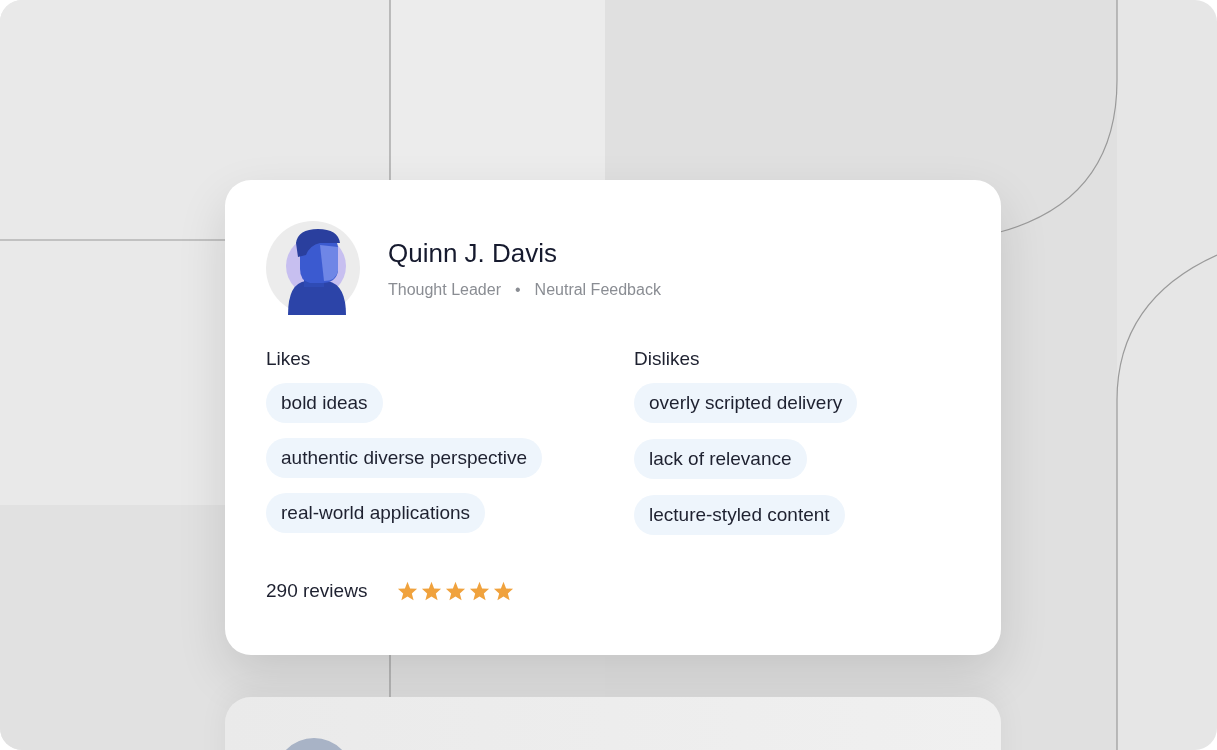 This screenshot has width=1217, height=750. Describe the element at coordinates (597, 289) in the screenshot. I see `sentiment-label: Neutral Feedback` at that location.